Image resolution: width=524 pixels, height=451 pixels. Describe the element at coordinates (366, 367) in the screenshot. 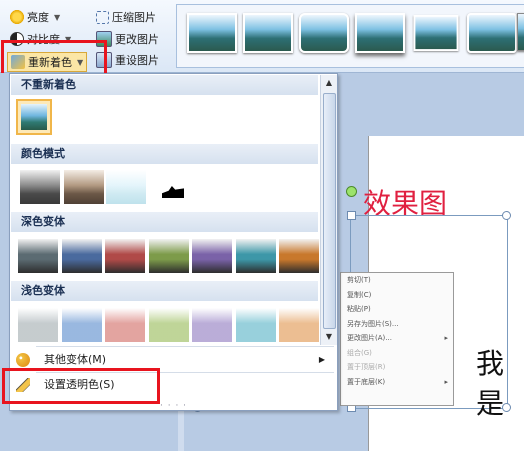

I see `context-menu-label: 置于顶层(R)` at that location.